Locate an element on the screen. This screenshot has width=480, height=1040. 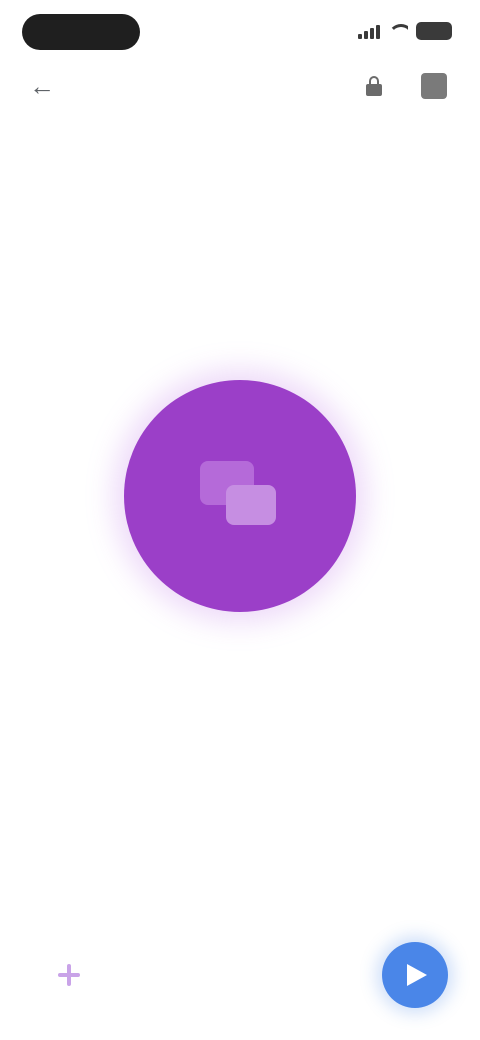
compose-input is located at coordinates (204, 975).